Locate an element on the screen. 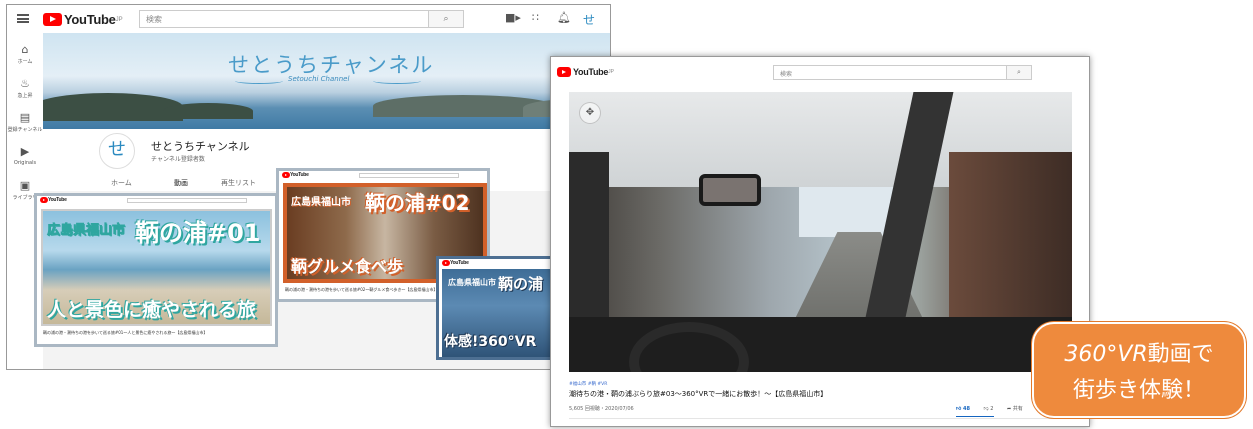 The width and height of the screenshot is (1253, 429). originals-icon: ▶ is located at coordinates (25, 151).